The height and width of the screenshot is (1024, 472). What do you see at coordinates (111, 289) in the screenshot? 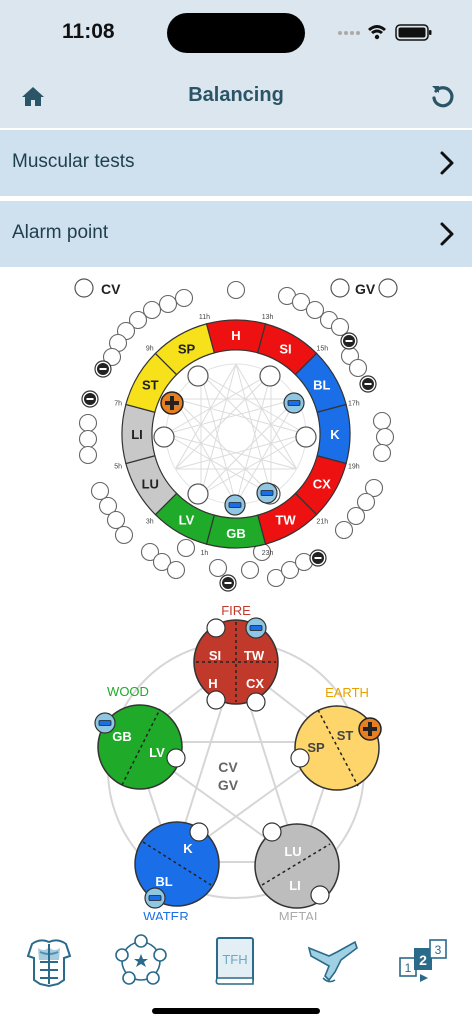
I see `cv-label: CV` at bounding box center [111, 289].